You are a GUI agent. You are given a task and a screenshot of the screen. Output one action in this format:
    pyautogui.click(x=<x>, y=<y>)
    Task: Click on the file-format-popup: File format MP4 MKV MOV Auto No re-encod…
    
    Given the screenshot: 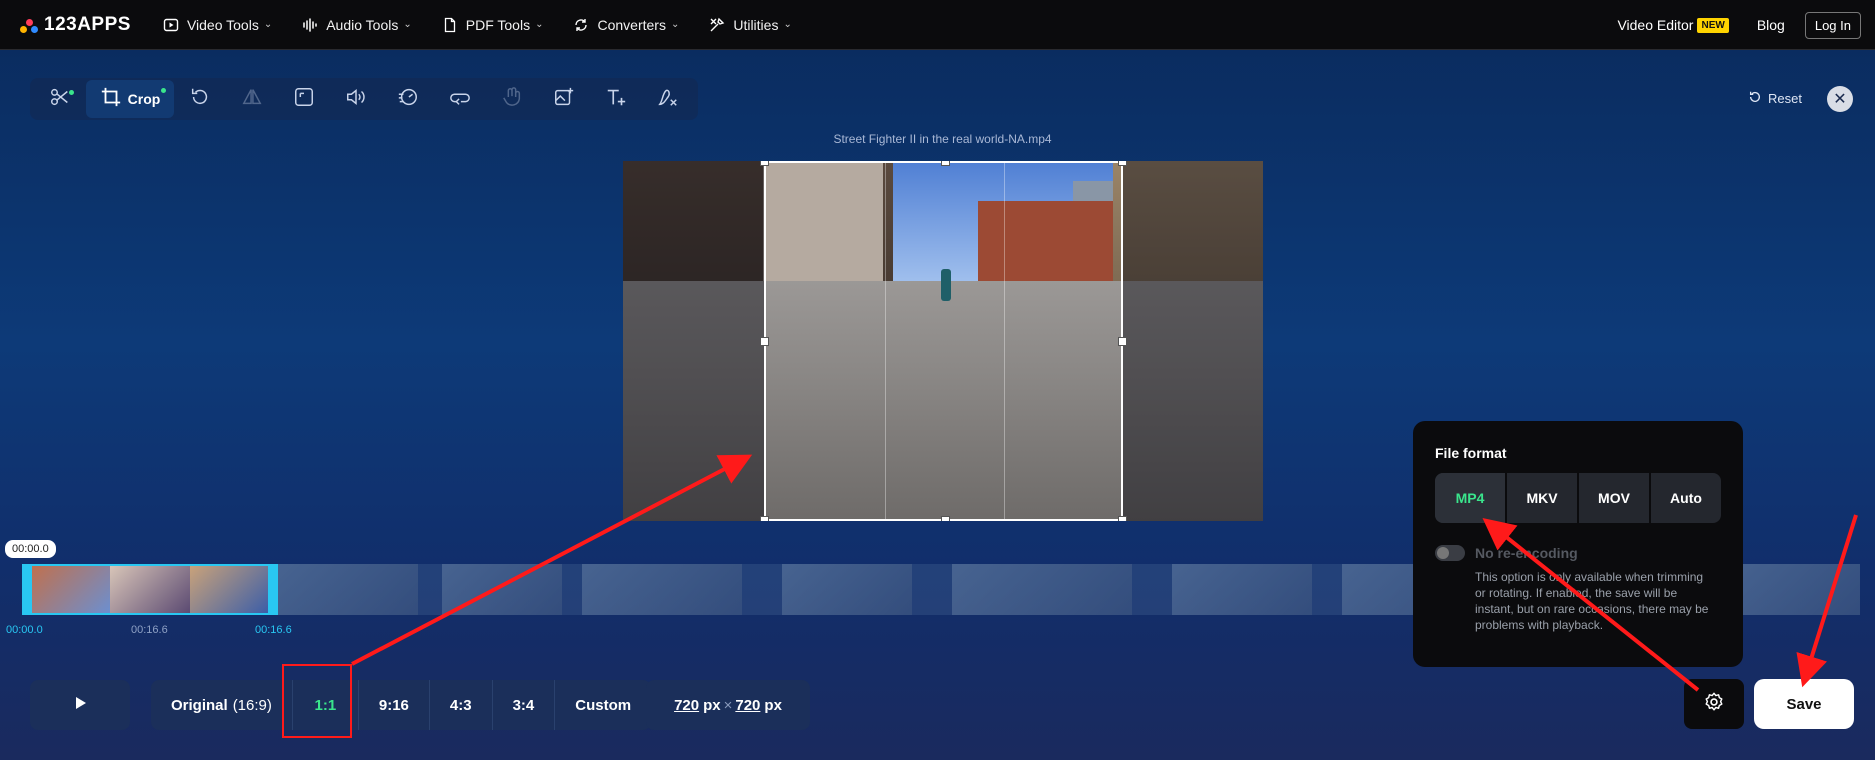 What is the action you would take?
    pyautogui.click(x=1578, y=544)
    